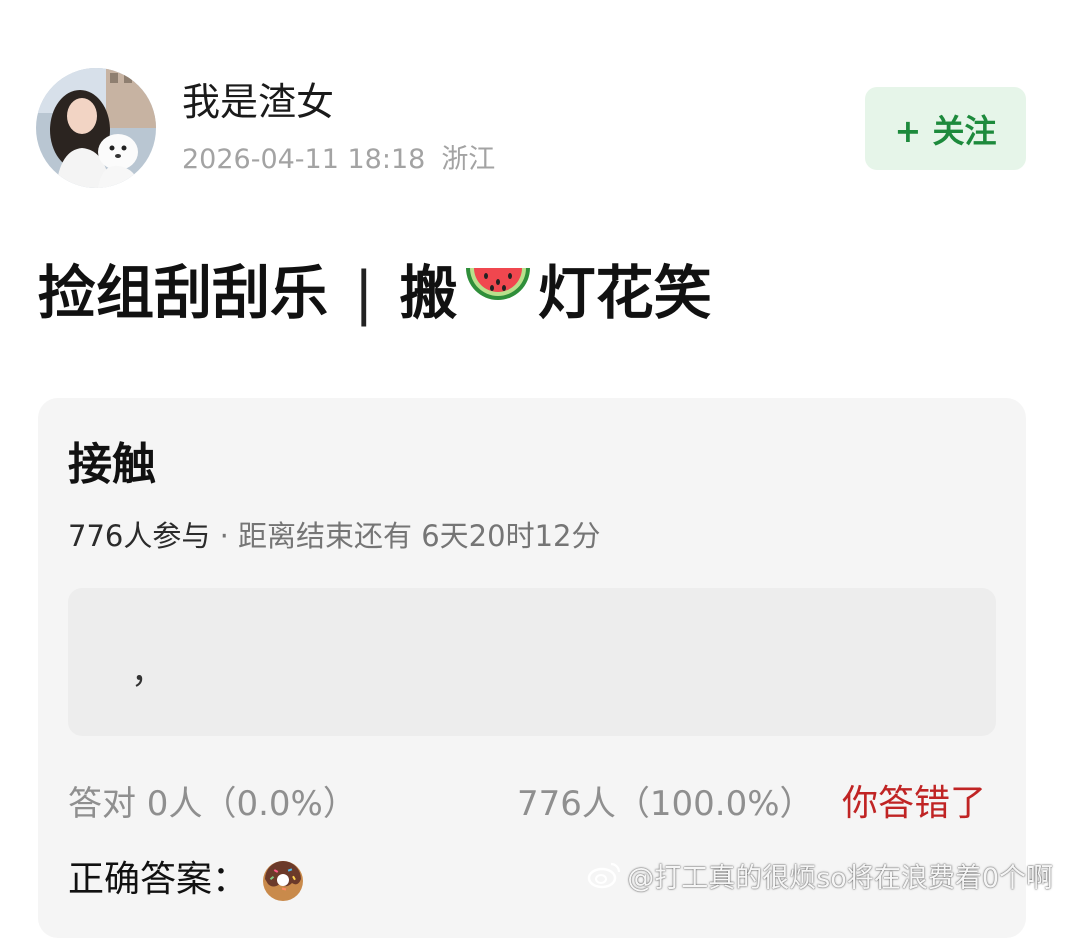 The image size is (1071, 938). I want to click on result-label: 你答错了, so click(914, 803).